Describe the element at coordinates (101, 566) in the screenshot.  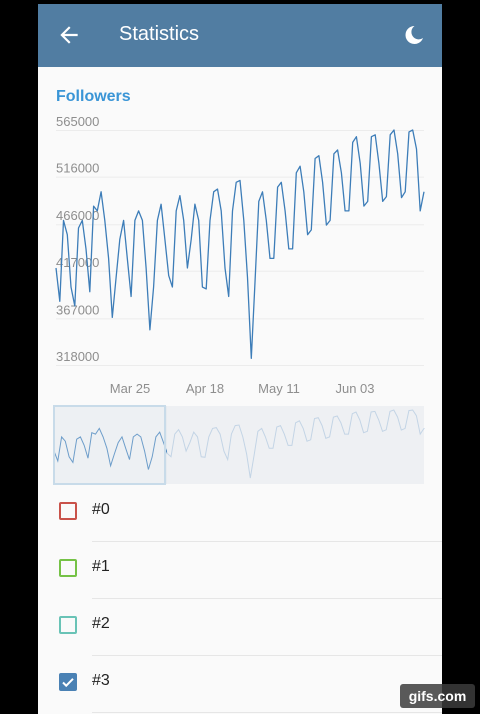
I see `legend-label: #1` at that location.